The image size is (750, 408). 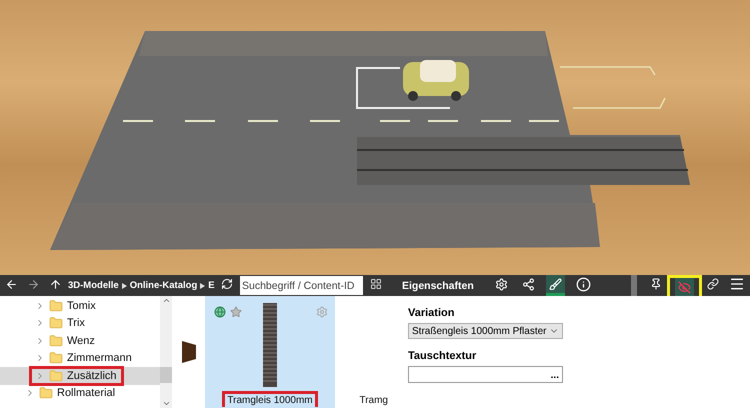 I want to click on tree-item: Zusätzlich, so click(x=80, y=375).